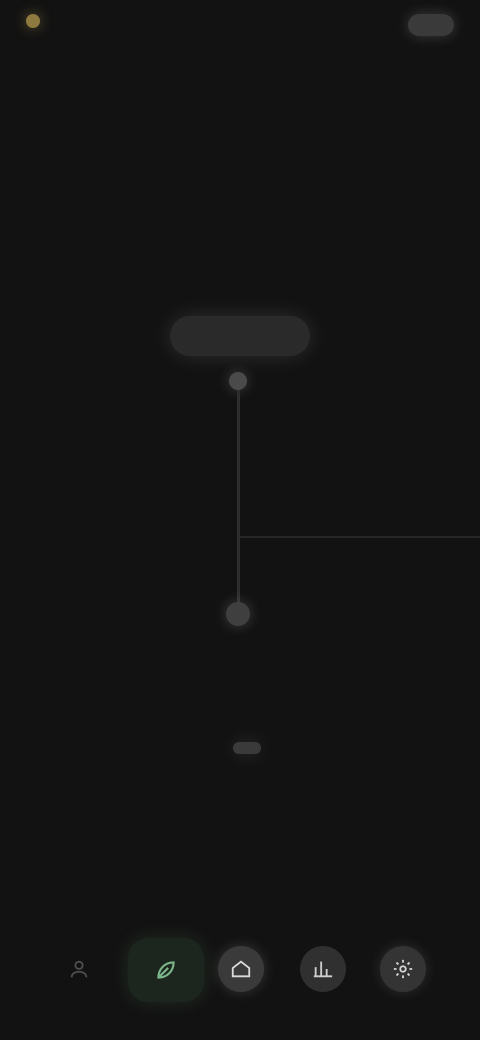 The height and width of the screenshot is (1040, 480). I want to click on nav-home-icon, so click(241, 969).